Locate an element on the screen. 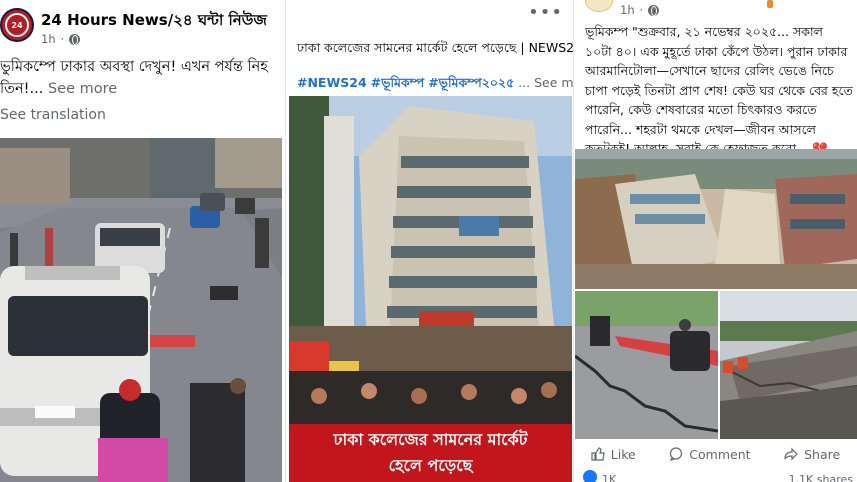 Image resolution: width=857 pixels, height=482 pixels. see-more-link: ... See more is located at coordinates (545, 82).